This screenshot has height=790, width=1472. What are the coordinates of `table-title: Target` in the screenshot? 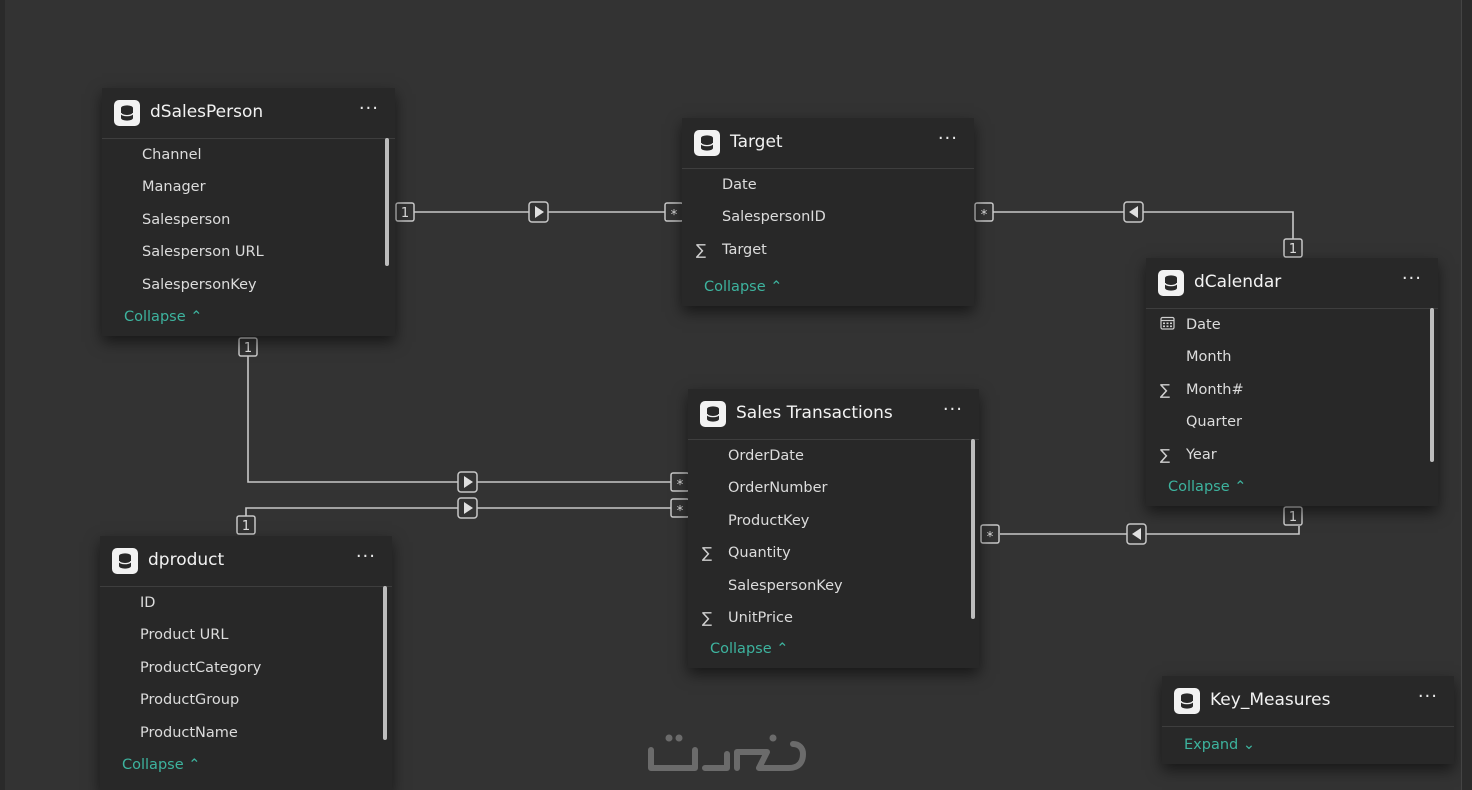 It's located at (756, 142).